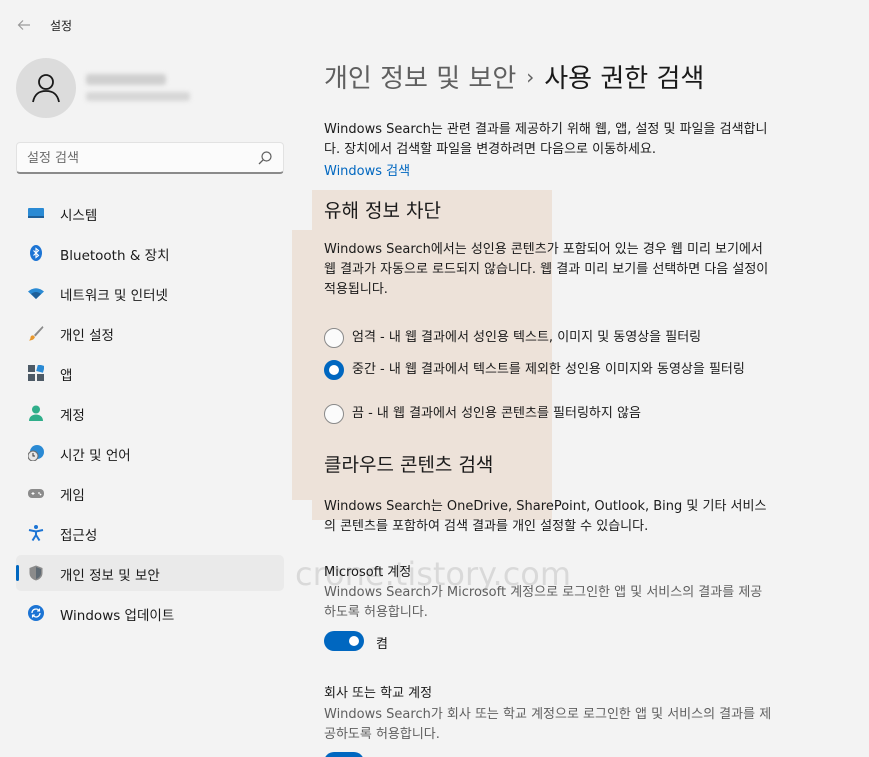 This screenshot has width=869, height=757. What do you see at coordinates (527, 337) in the screenshot?
I see `radio-label: 엄격 - 내 웹 결과에서 성인용 텍스트, 이미지 및 동영상을 필터링` at bounding box center [527, 337].